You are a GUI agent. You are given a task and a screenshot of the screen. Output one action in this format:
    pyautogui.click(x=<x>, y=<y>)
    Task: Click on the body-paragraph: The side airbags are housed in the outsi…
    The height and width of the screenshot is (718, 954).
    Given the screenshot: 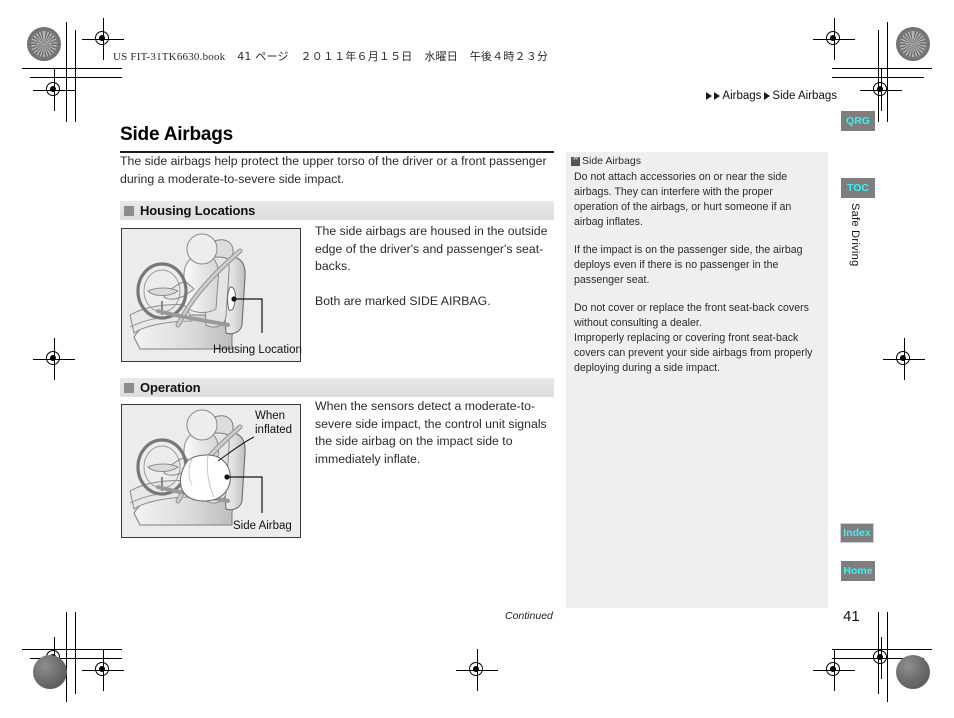 What is the action you would take?
    pyautogui.click(x=431, y=248)
    